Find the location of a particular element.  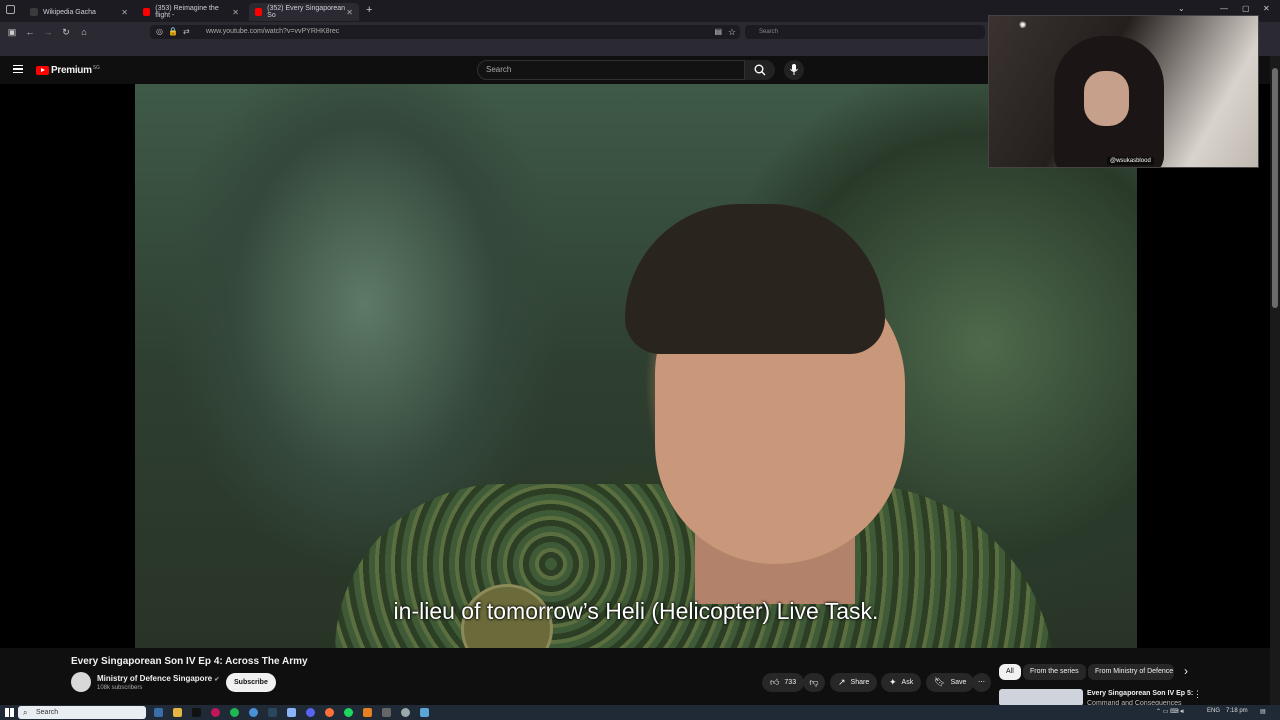

related-video-thumbnail is located at coordinates (1041, 697).